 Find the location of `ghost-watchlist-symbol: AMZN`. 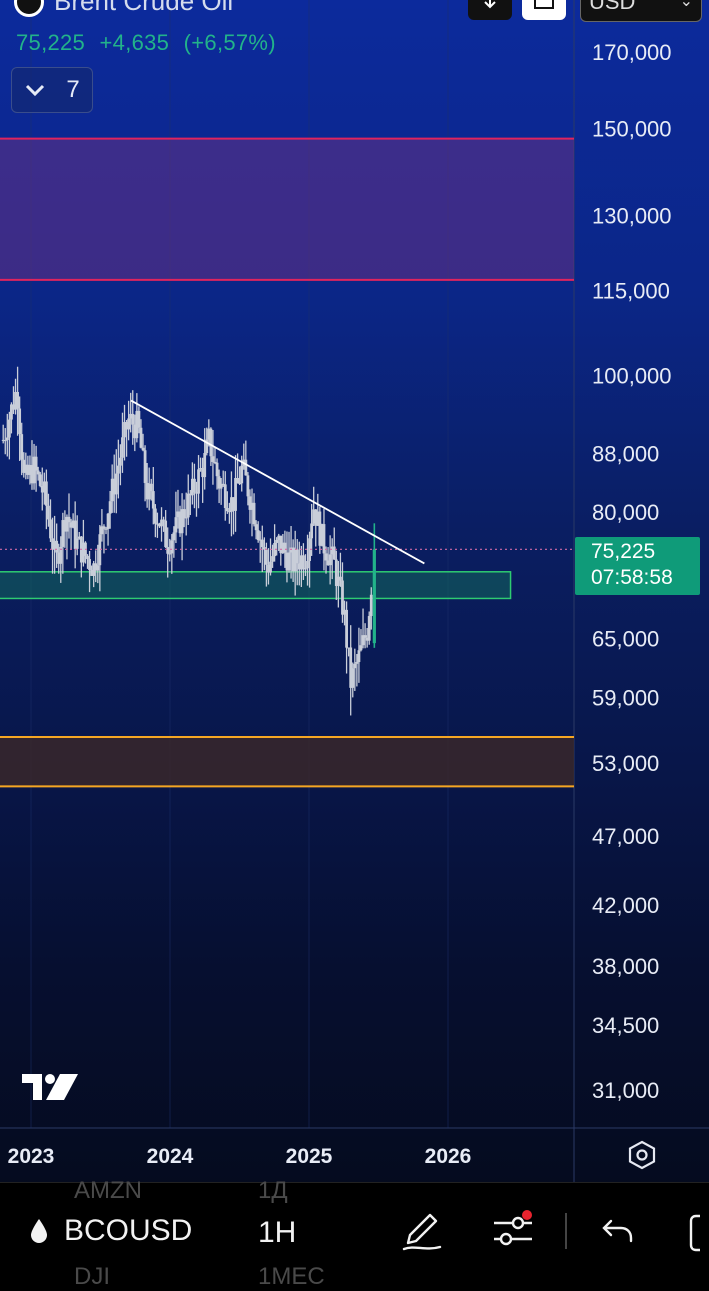

ghost-watchlist-symbol: AMZN is located at coordinates (108, 1190).